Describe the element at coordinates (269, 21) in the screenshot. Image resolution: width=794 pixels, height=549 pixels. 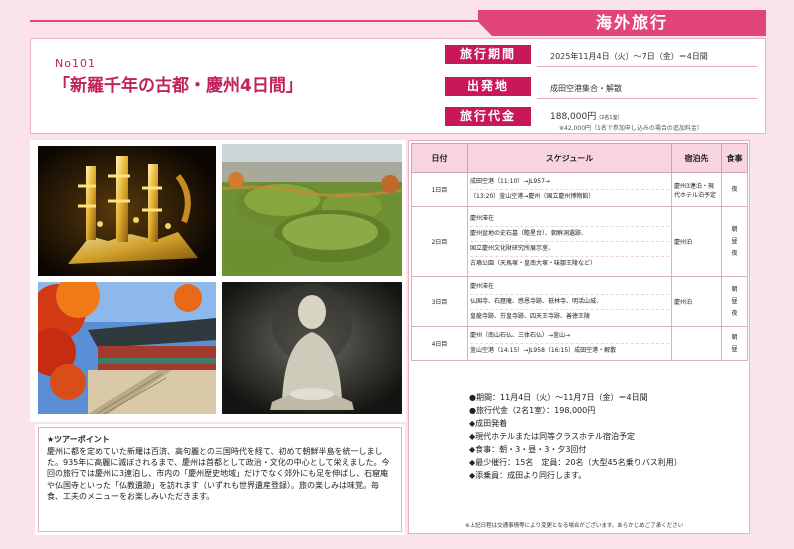
I see `ribbon-line` at that location.